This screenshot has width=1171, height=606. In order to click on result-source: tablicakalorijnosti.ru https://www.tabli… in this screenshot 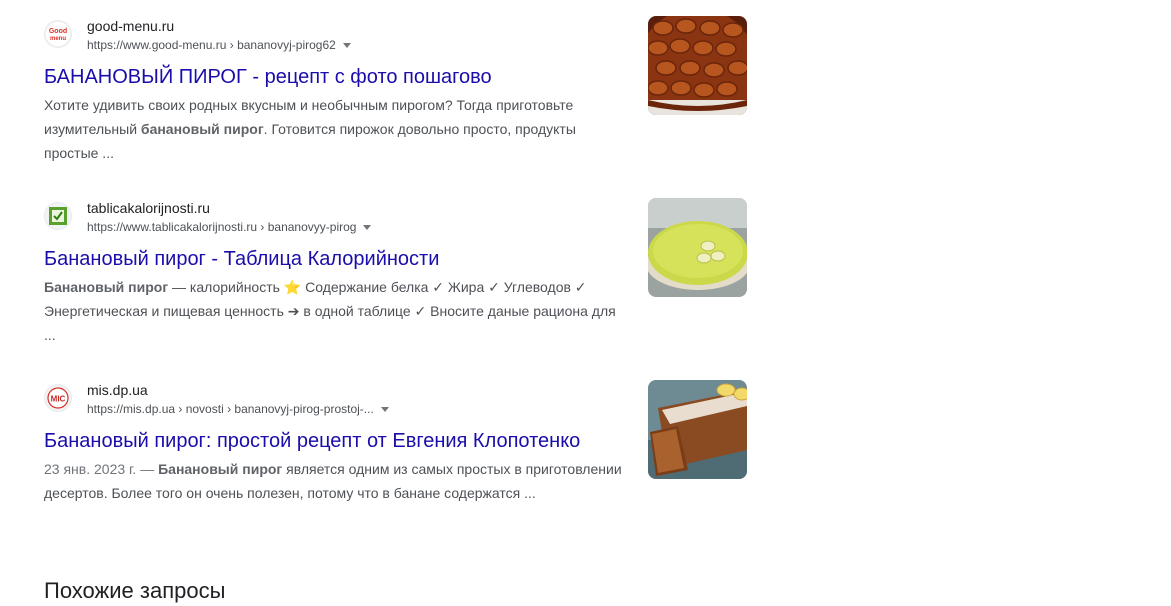, I will do `click(396, 220)`.